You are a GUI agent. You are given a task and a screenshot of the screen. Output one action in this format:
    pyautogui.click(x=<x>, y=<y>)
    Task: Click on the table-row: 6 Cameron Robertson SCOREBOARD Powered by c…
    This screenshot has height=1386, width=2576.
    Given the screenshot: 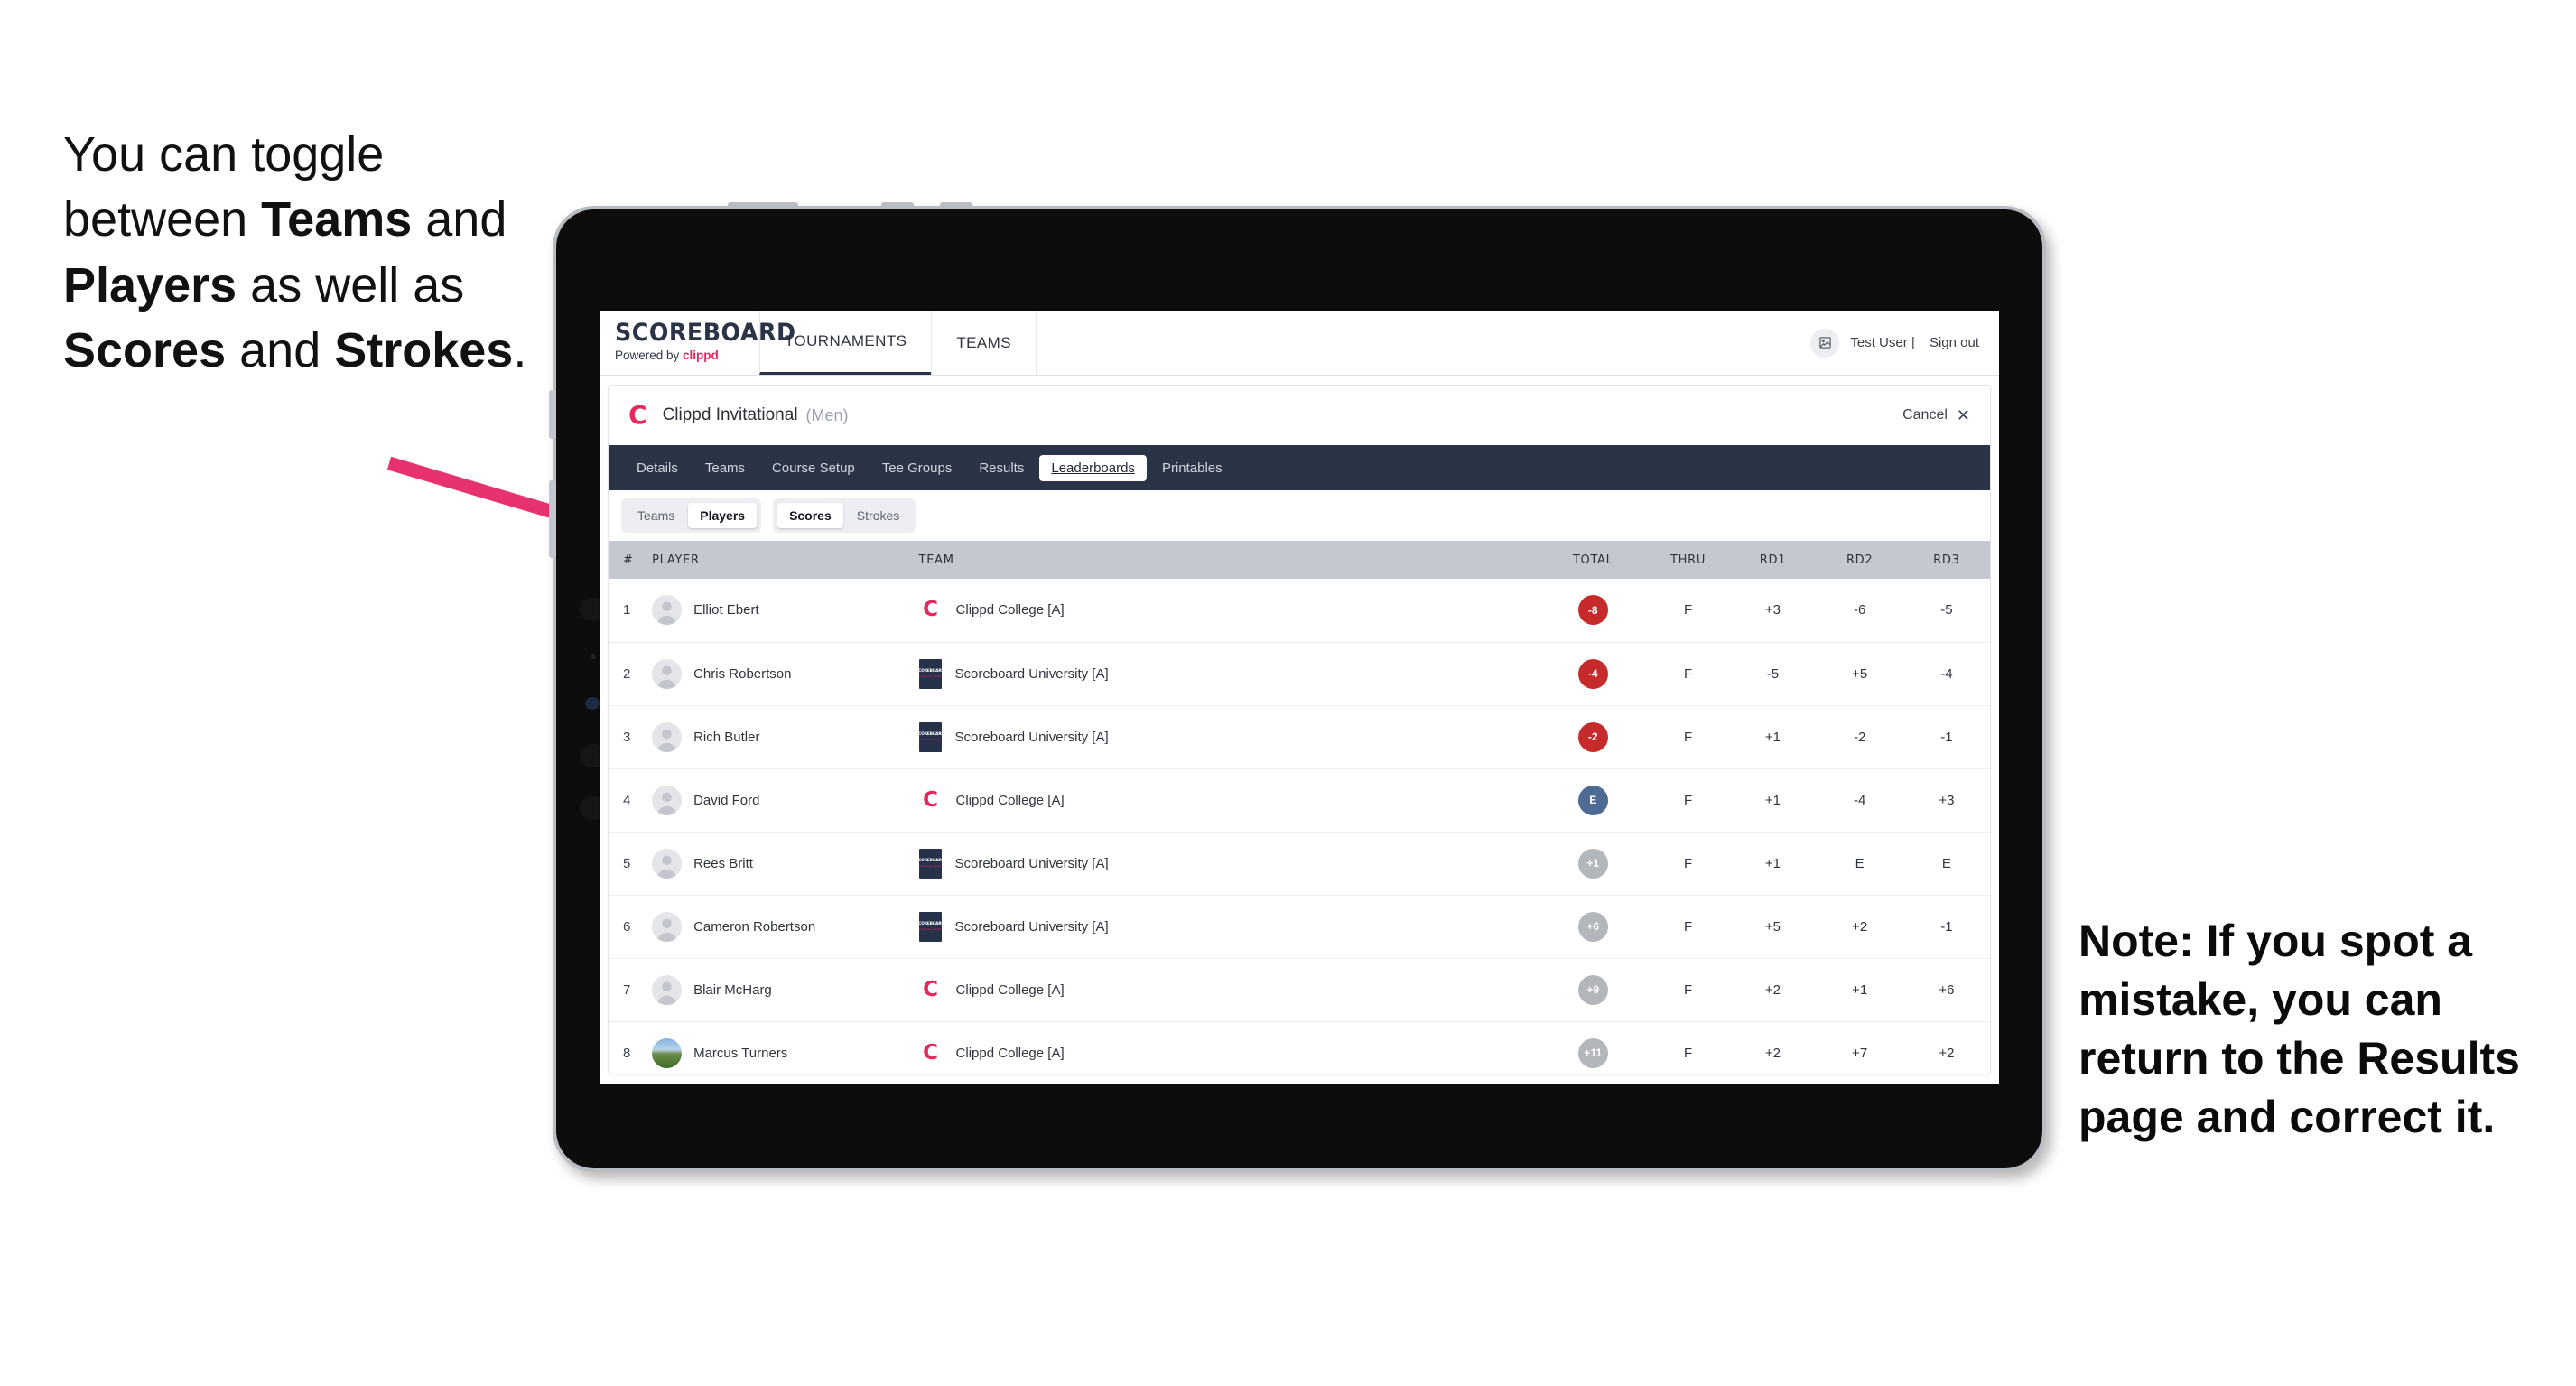 What is the action you would take?
    pyautogui.click(x=1299, y=926)
    